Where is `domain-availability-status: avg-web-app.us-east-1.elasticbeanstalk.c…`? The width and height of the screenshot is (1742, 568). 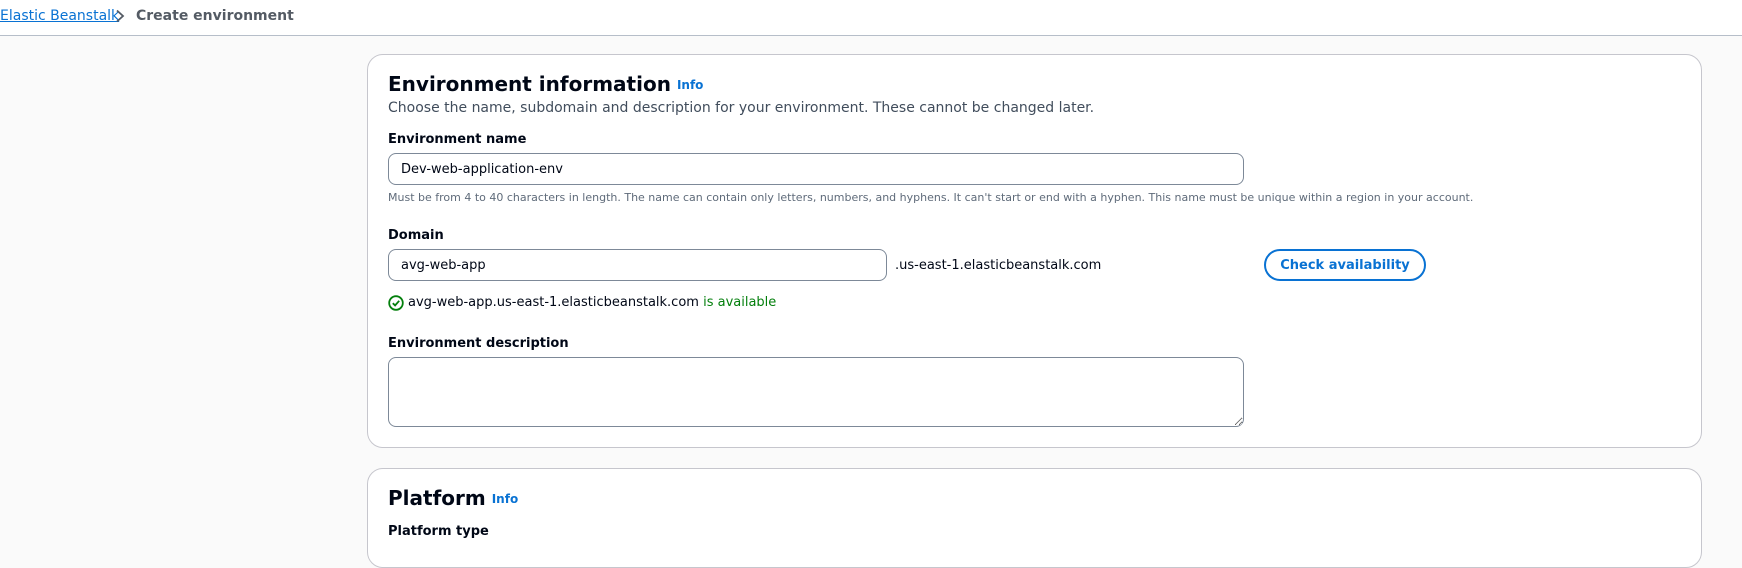 domain-availability-status: avg-web-app.us-east-1.elasticbeanstalk.c… is located at coordinates (592, 302).